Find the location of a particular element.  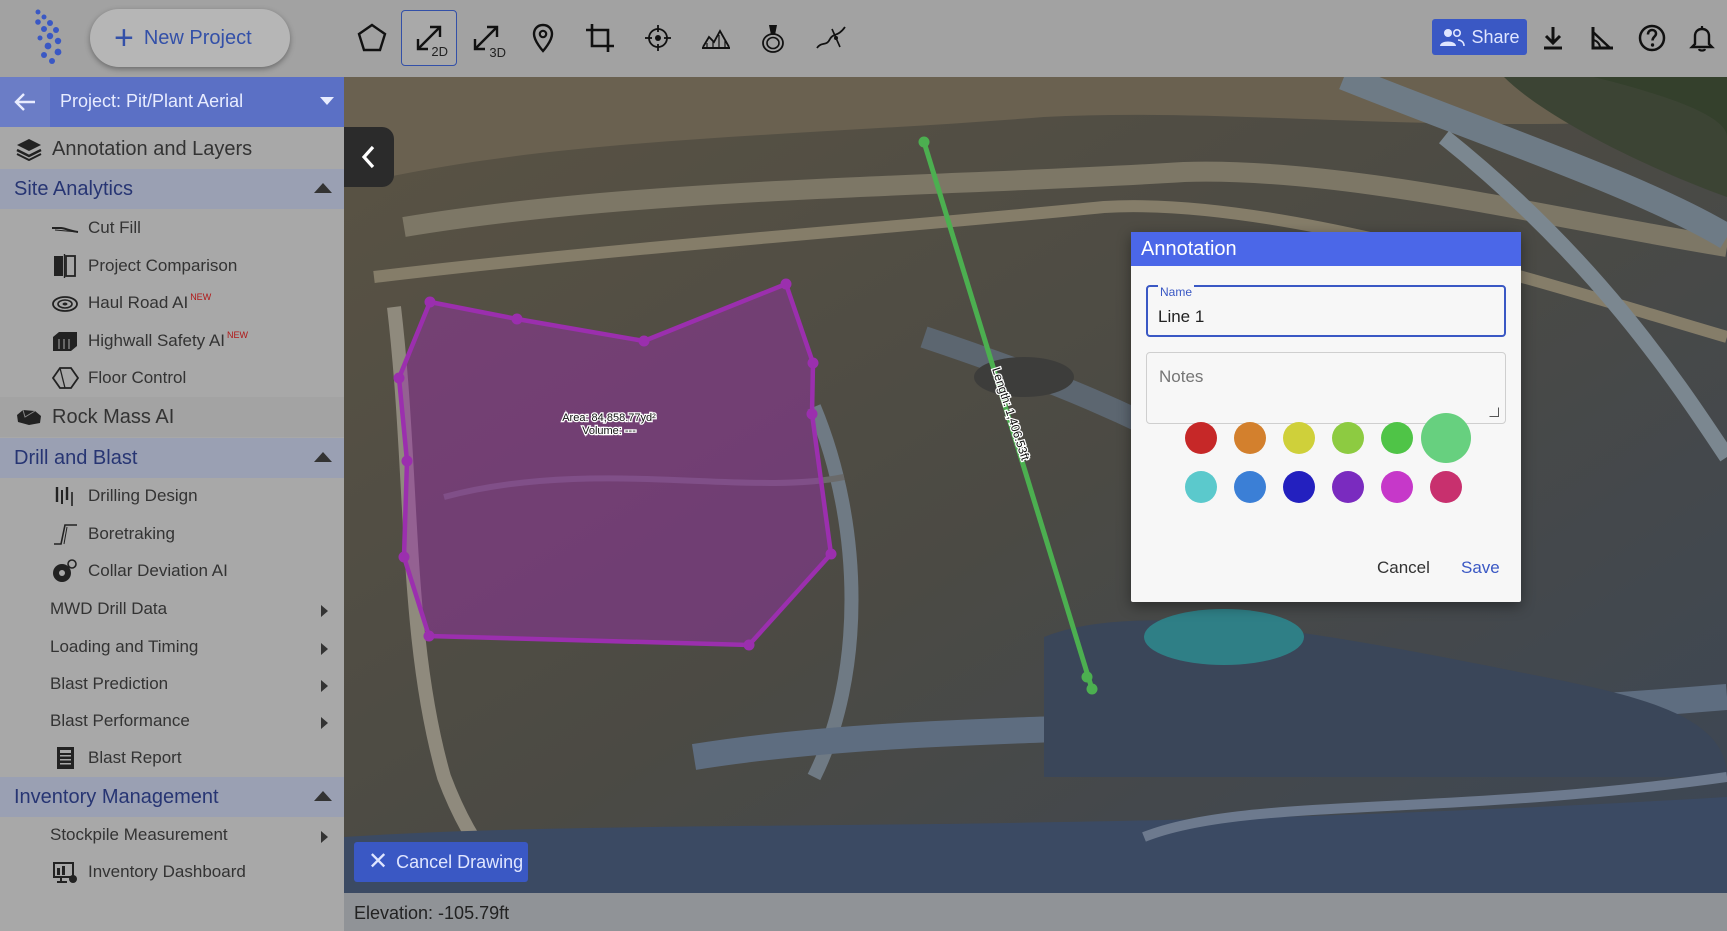

plus-icon: + is located at coordinates (124, 38).